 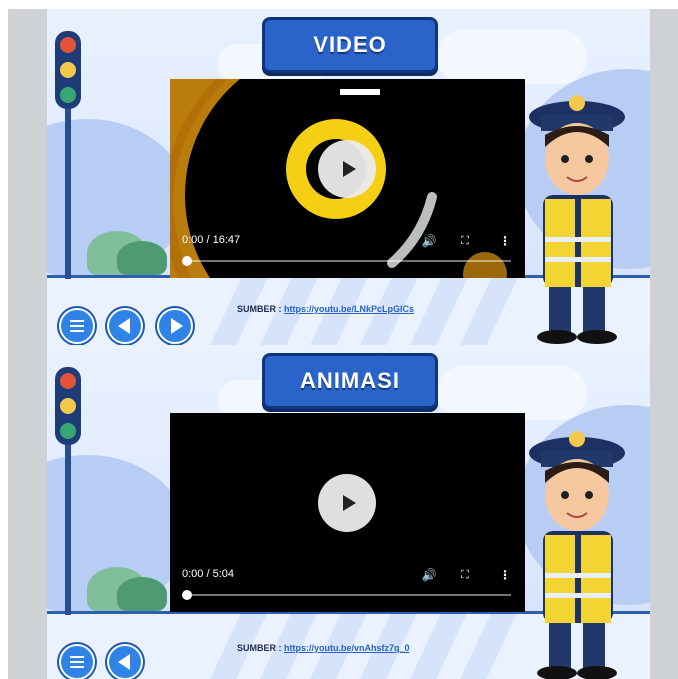 What do you see at coordinates (211, 240) in the screenshot?
I see `video-time: 0:00 / 16:47` at bounding box center [211, 240].